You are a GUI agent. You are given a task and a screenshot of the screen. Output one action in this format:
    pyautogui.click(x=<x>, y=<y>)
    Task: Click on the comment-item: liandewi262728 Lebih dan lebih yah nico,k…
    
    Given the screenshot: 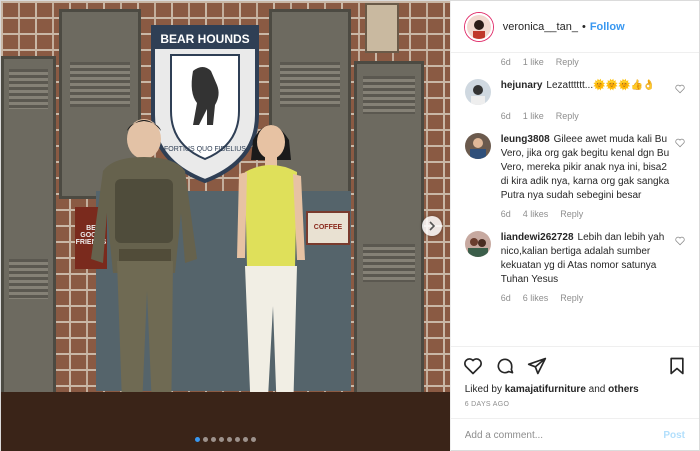 What is the action you would take?
    pyautogui.click(x=574, y=259)
    